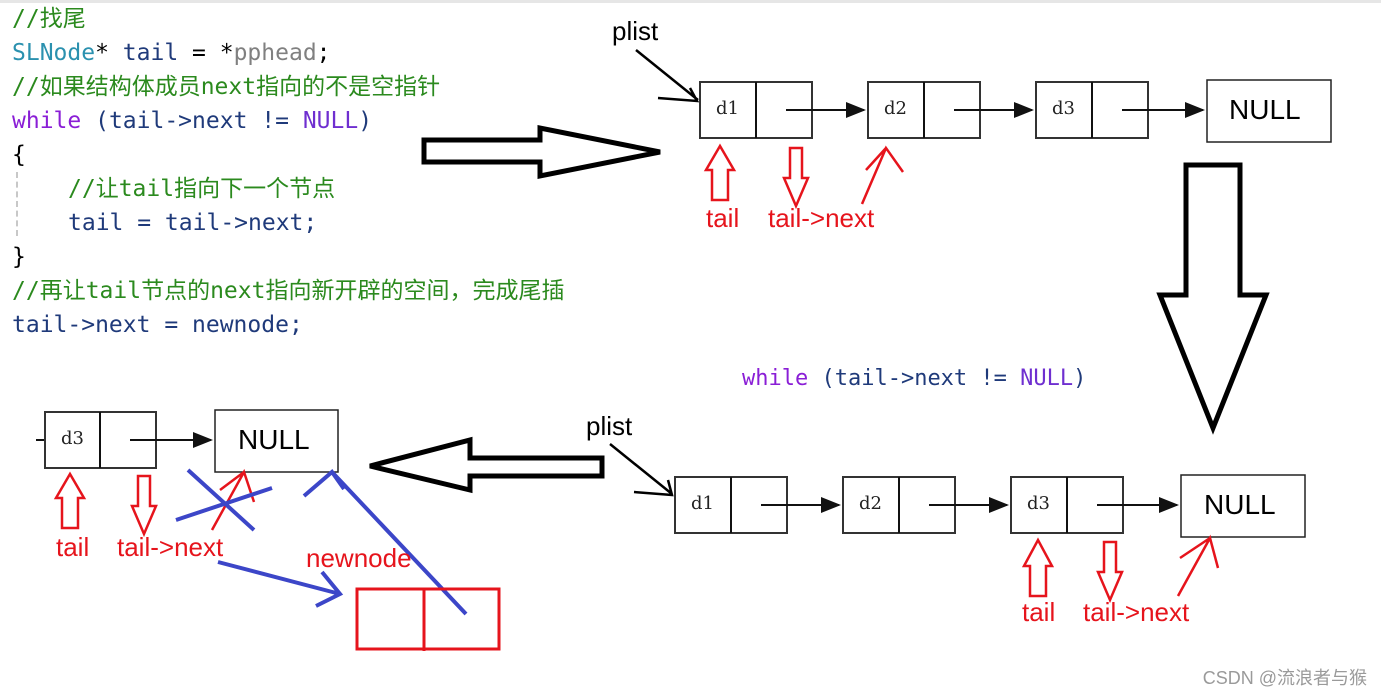 This screenshot has width=1381, height=698. I want to click on middle-list, so click(957, 523).